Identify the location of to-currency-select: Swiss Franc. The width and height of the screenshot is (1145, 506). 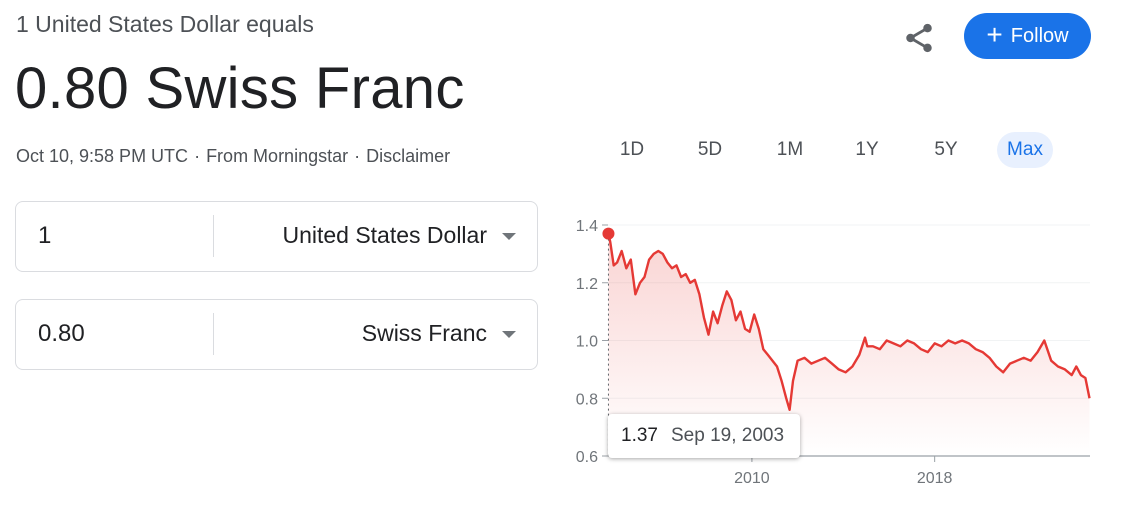
(424, 333).